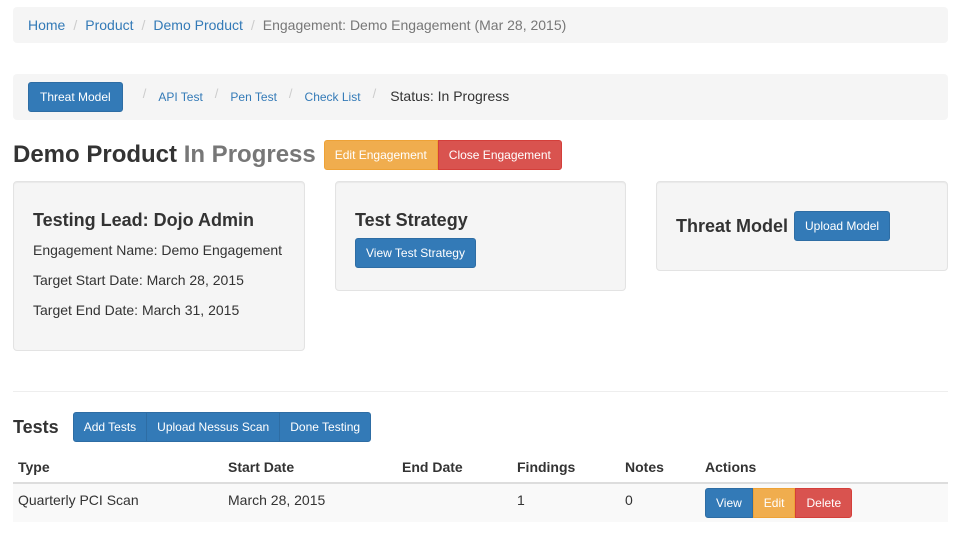 Image resolution: width=961 pixels, height=555 pixels. What do you see at coordinates (118, 468) in the screenshot?
I see `column-type: Type` at bounding box center [118, 468].